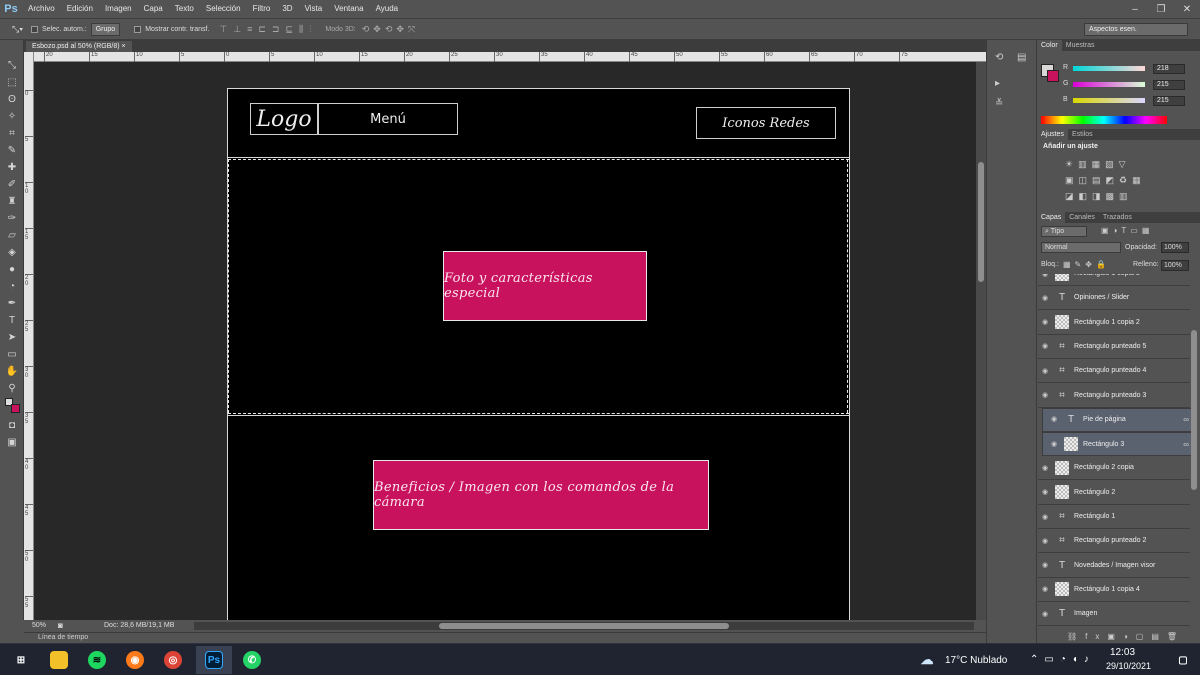 This screenshot has height=675, width=1200. I want to click on background-swatch, so click(1053, 76).